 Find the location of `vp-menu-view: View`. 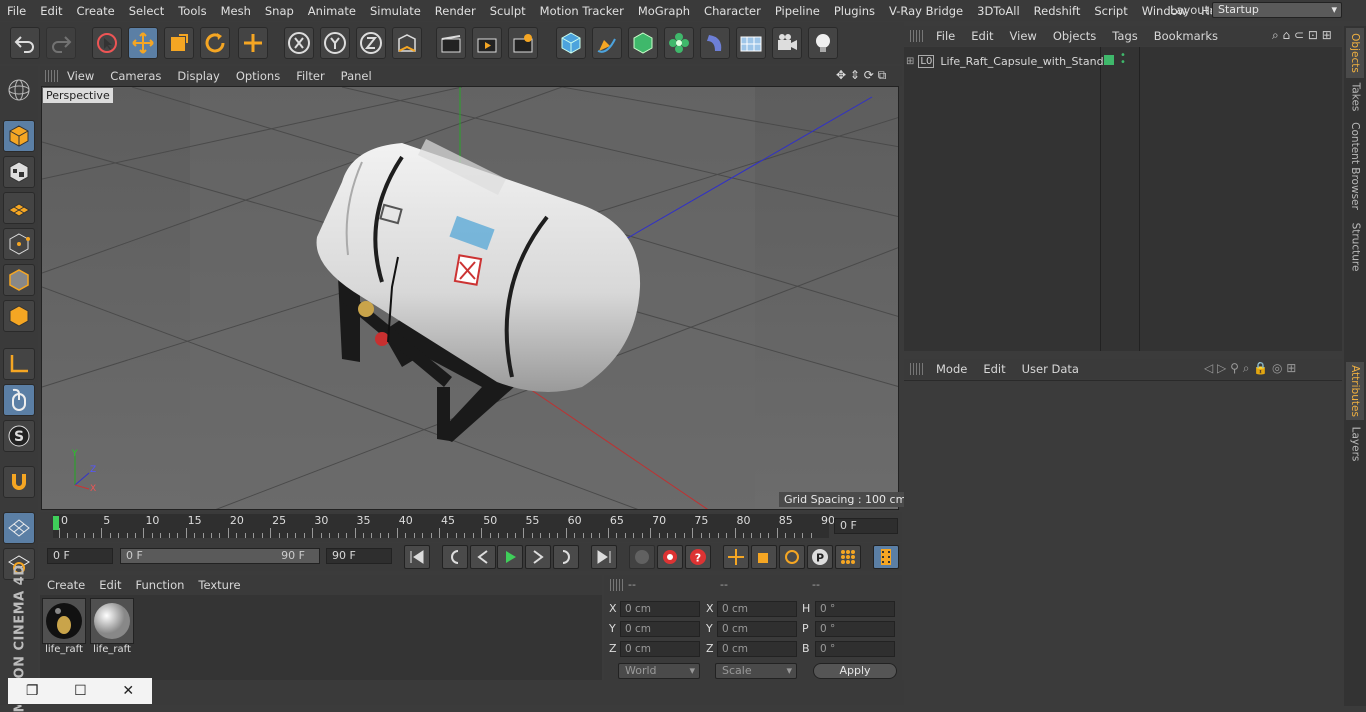

vp-menu-view: View is located at coordinates (80, 76).